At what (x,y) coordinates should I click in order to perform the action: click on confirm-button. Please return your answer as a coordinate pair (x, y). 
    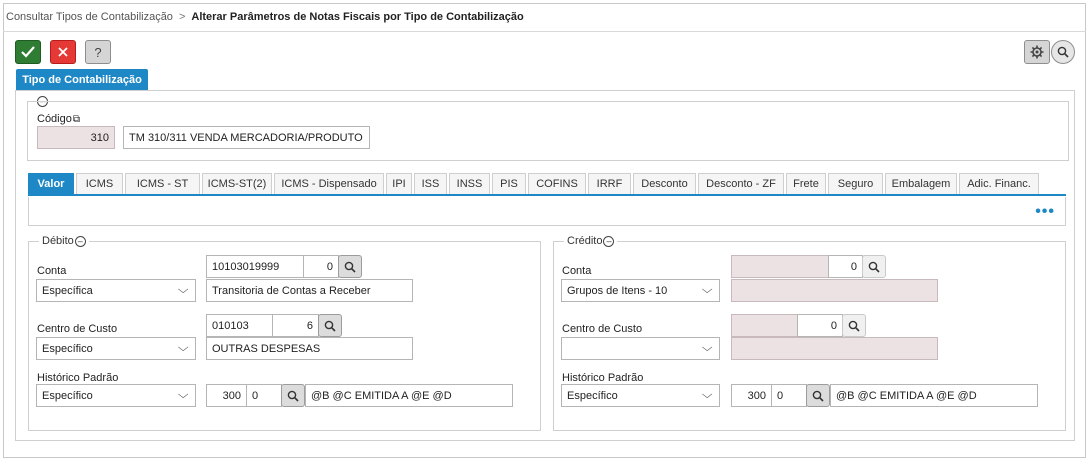
    Looking at the image, I should click on (28, 52).